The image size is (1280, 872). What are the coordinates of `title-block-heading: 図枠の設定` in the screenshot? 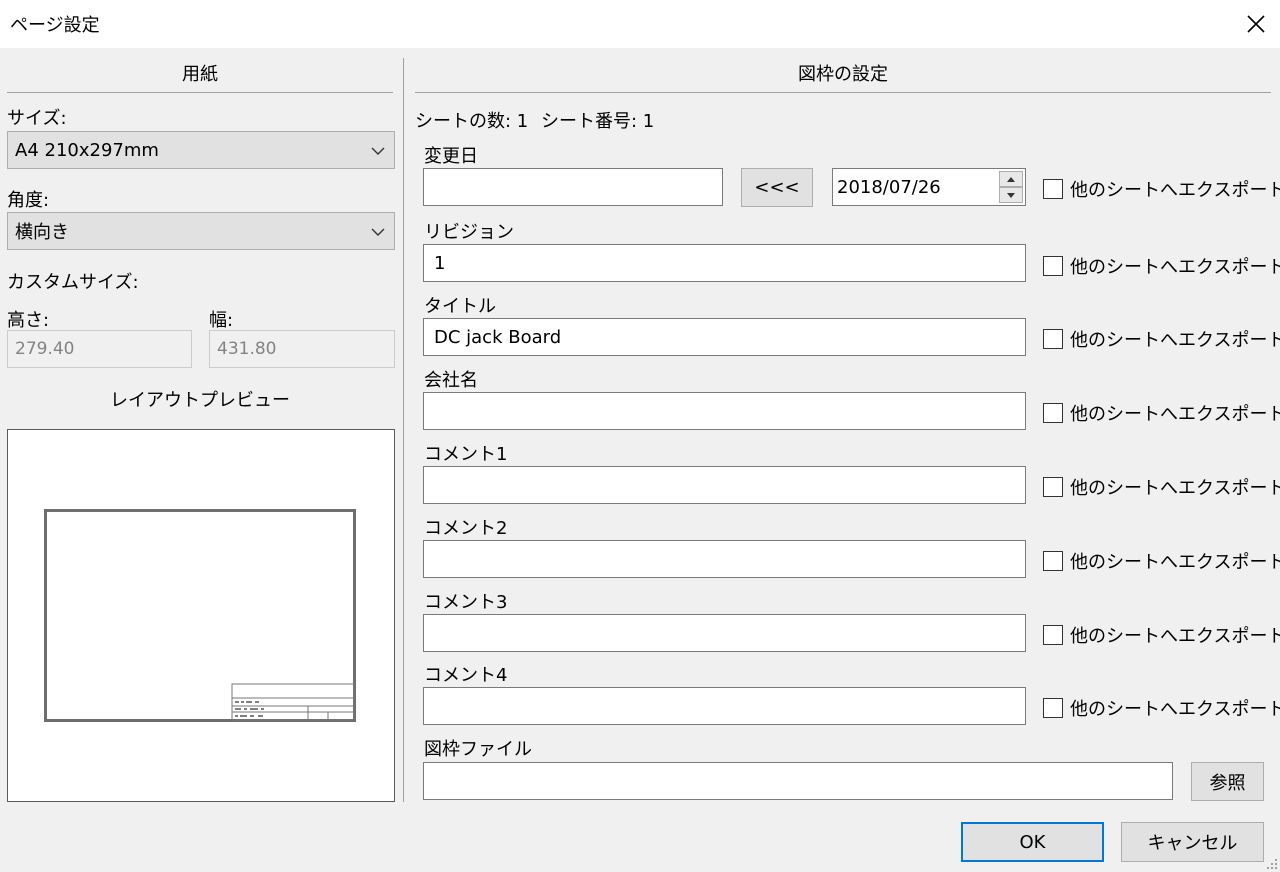 It's located at (843, 74).